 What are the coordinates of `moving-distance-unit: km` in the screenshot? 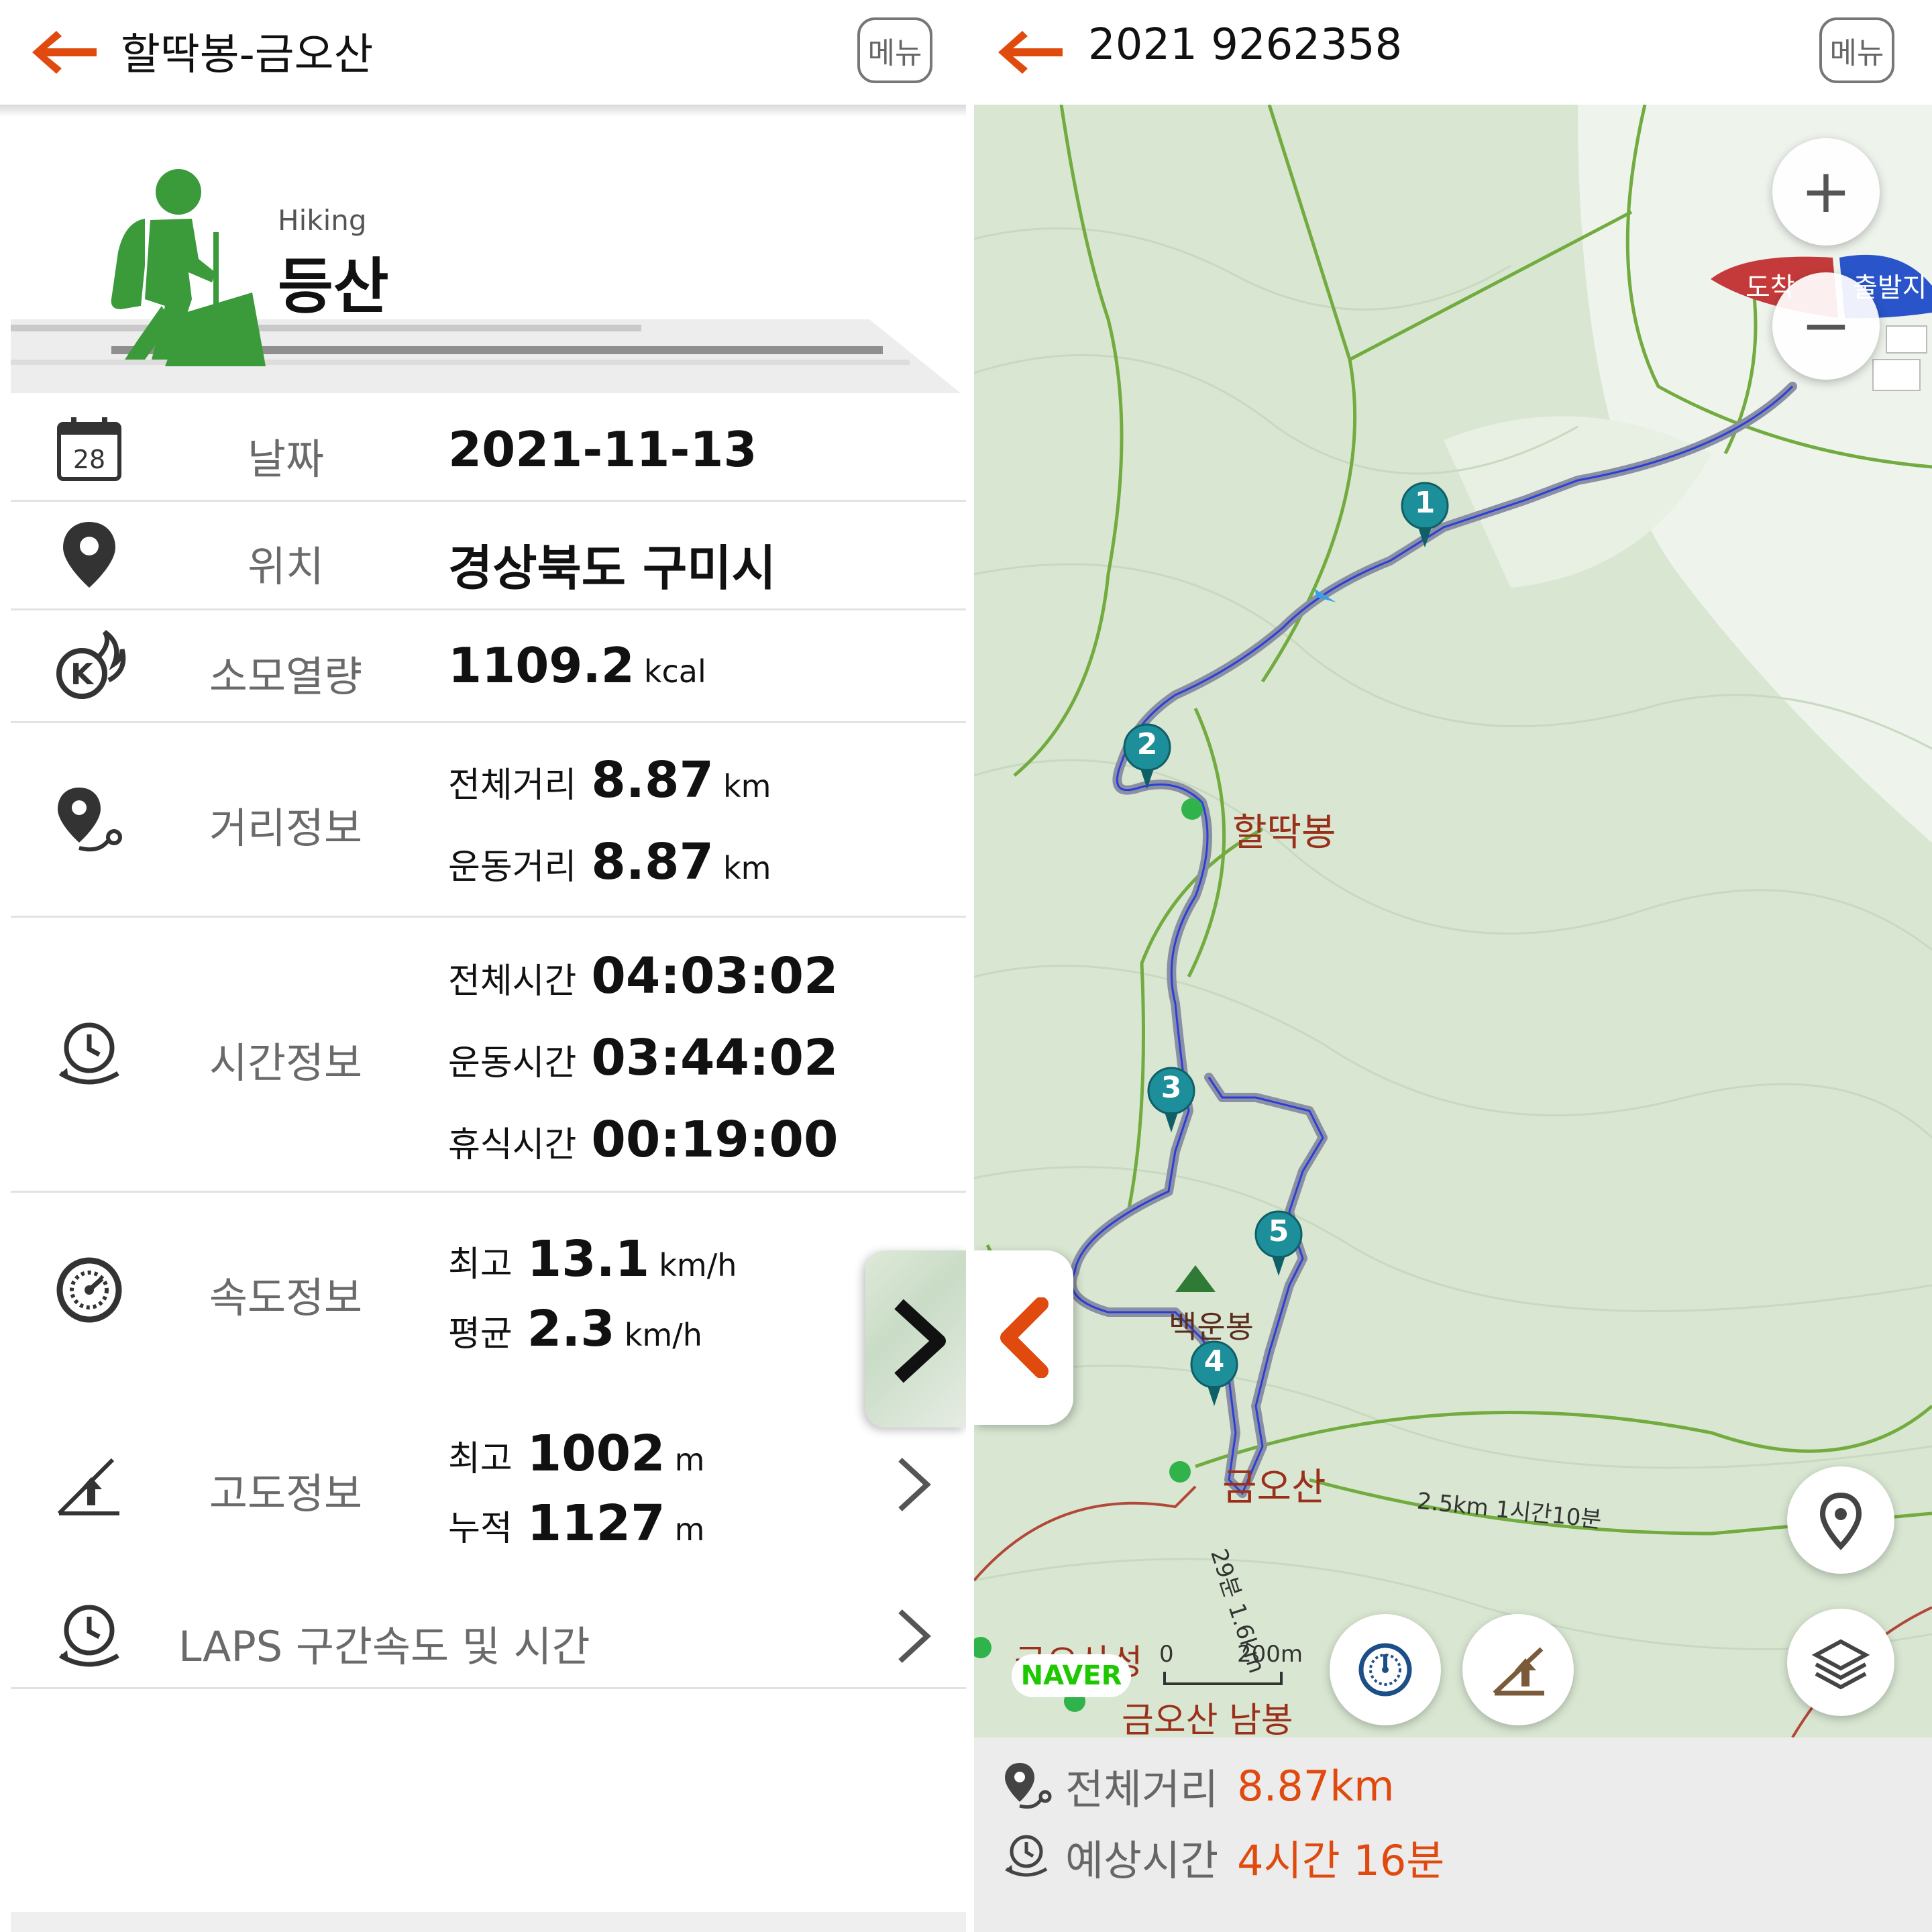 It's located at (746, 868).